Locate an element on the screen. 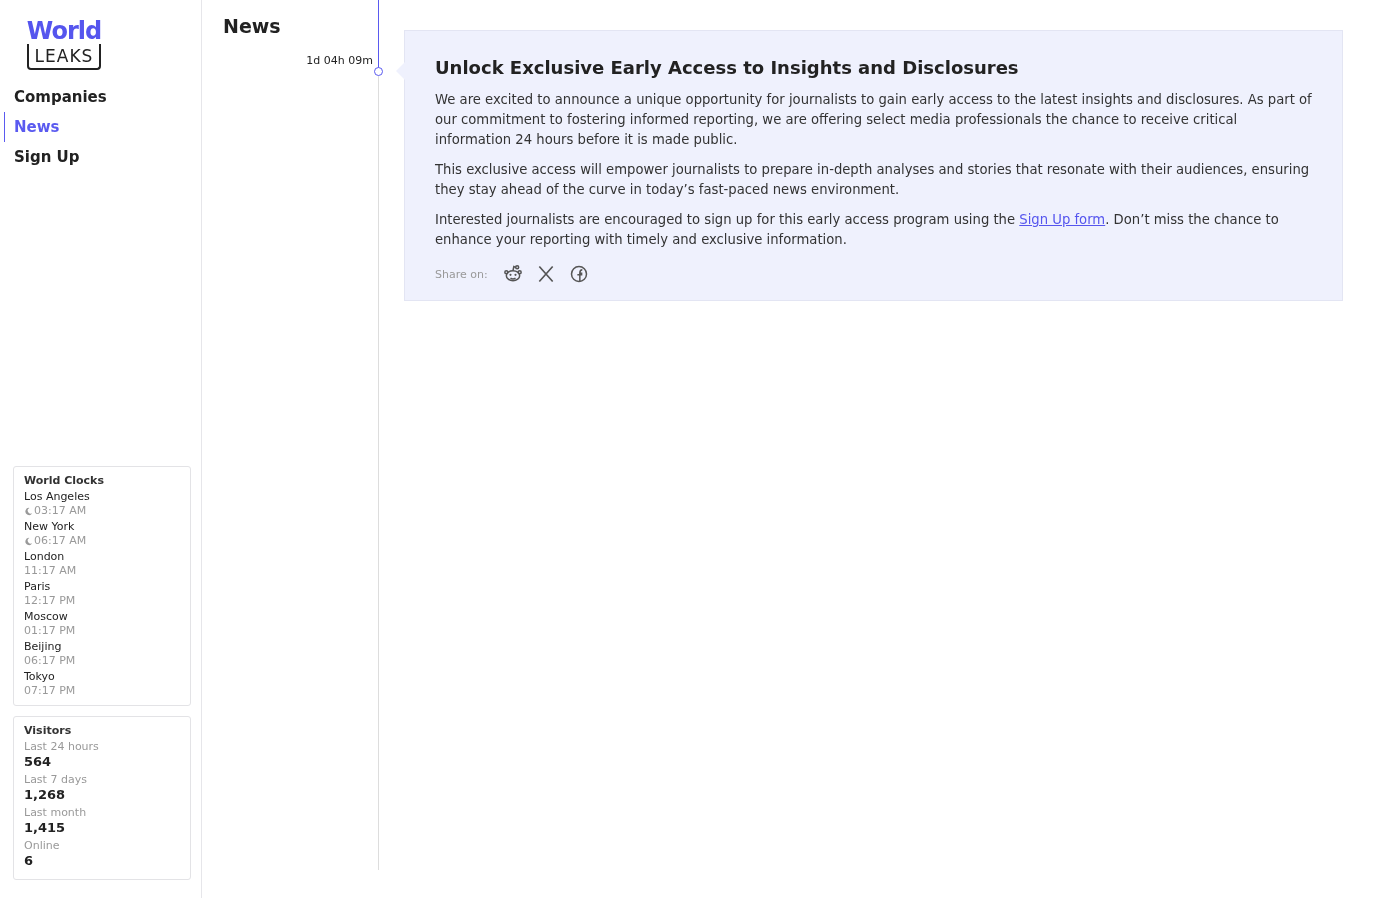 Image resolution: width=1399 pixels, height=898 pixels. panel-title: World Clocks is located at coordinates (64, 481).